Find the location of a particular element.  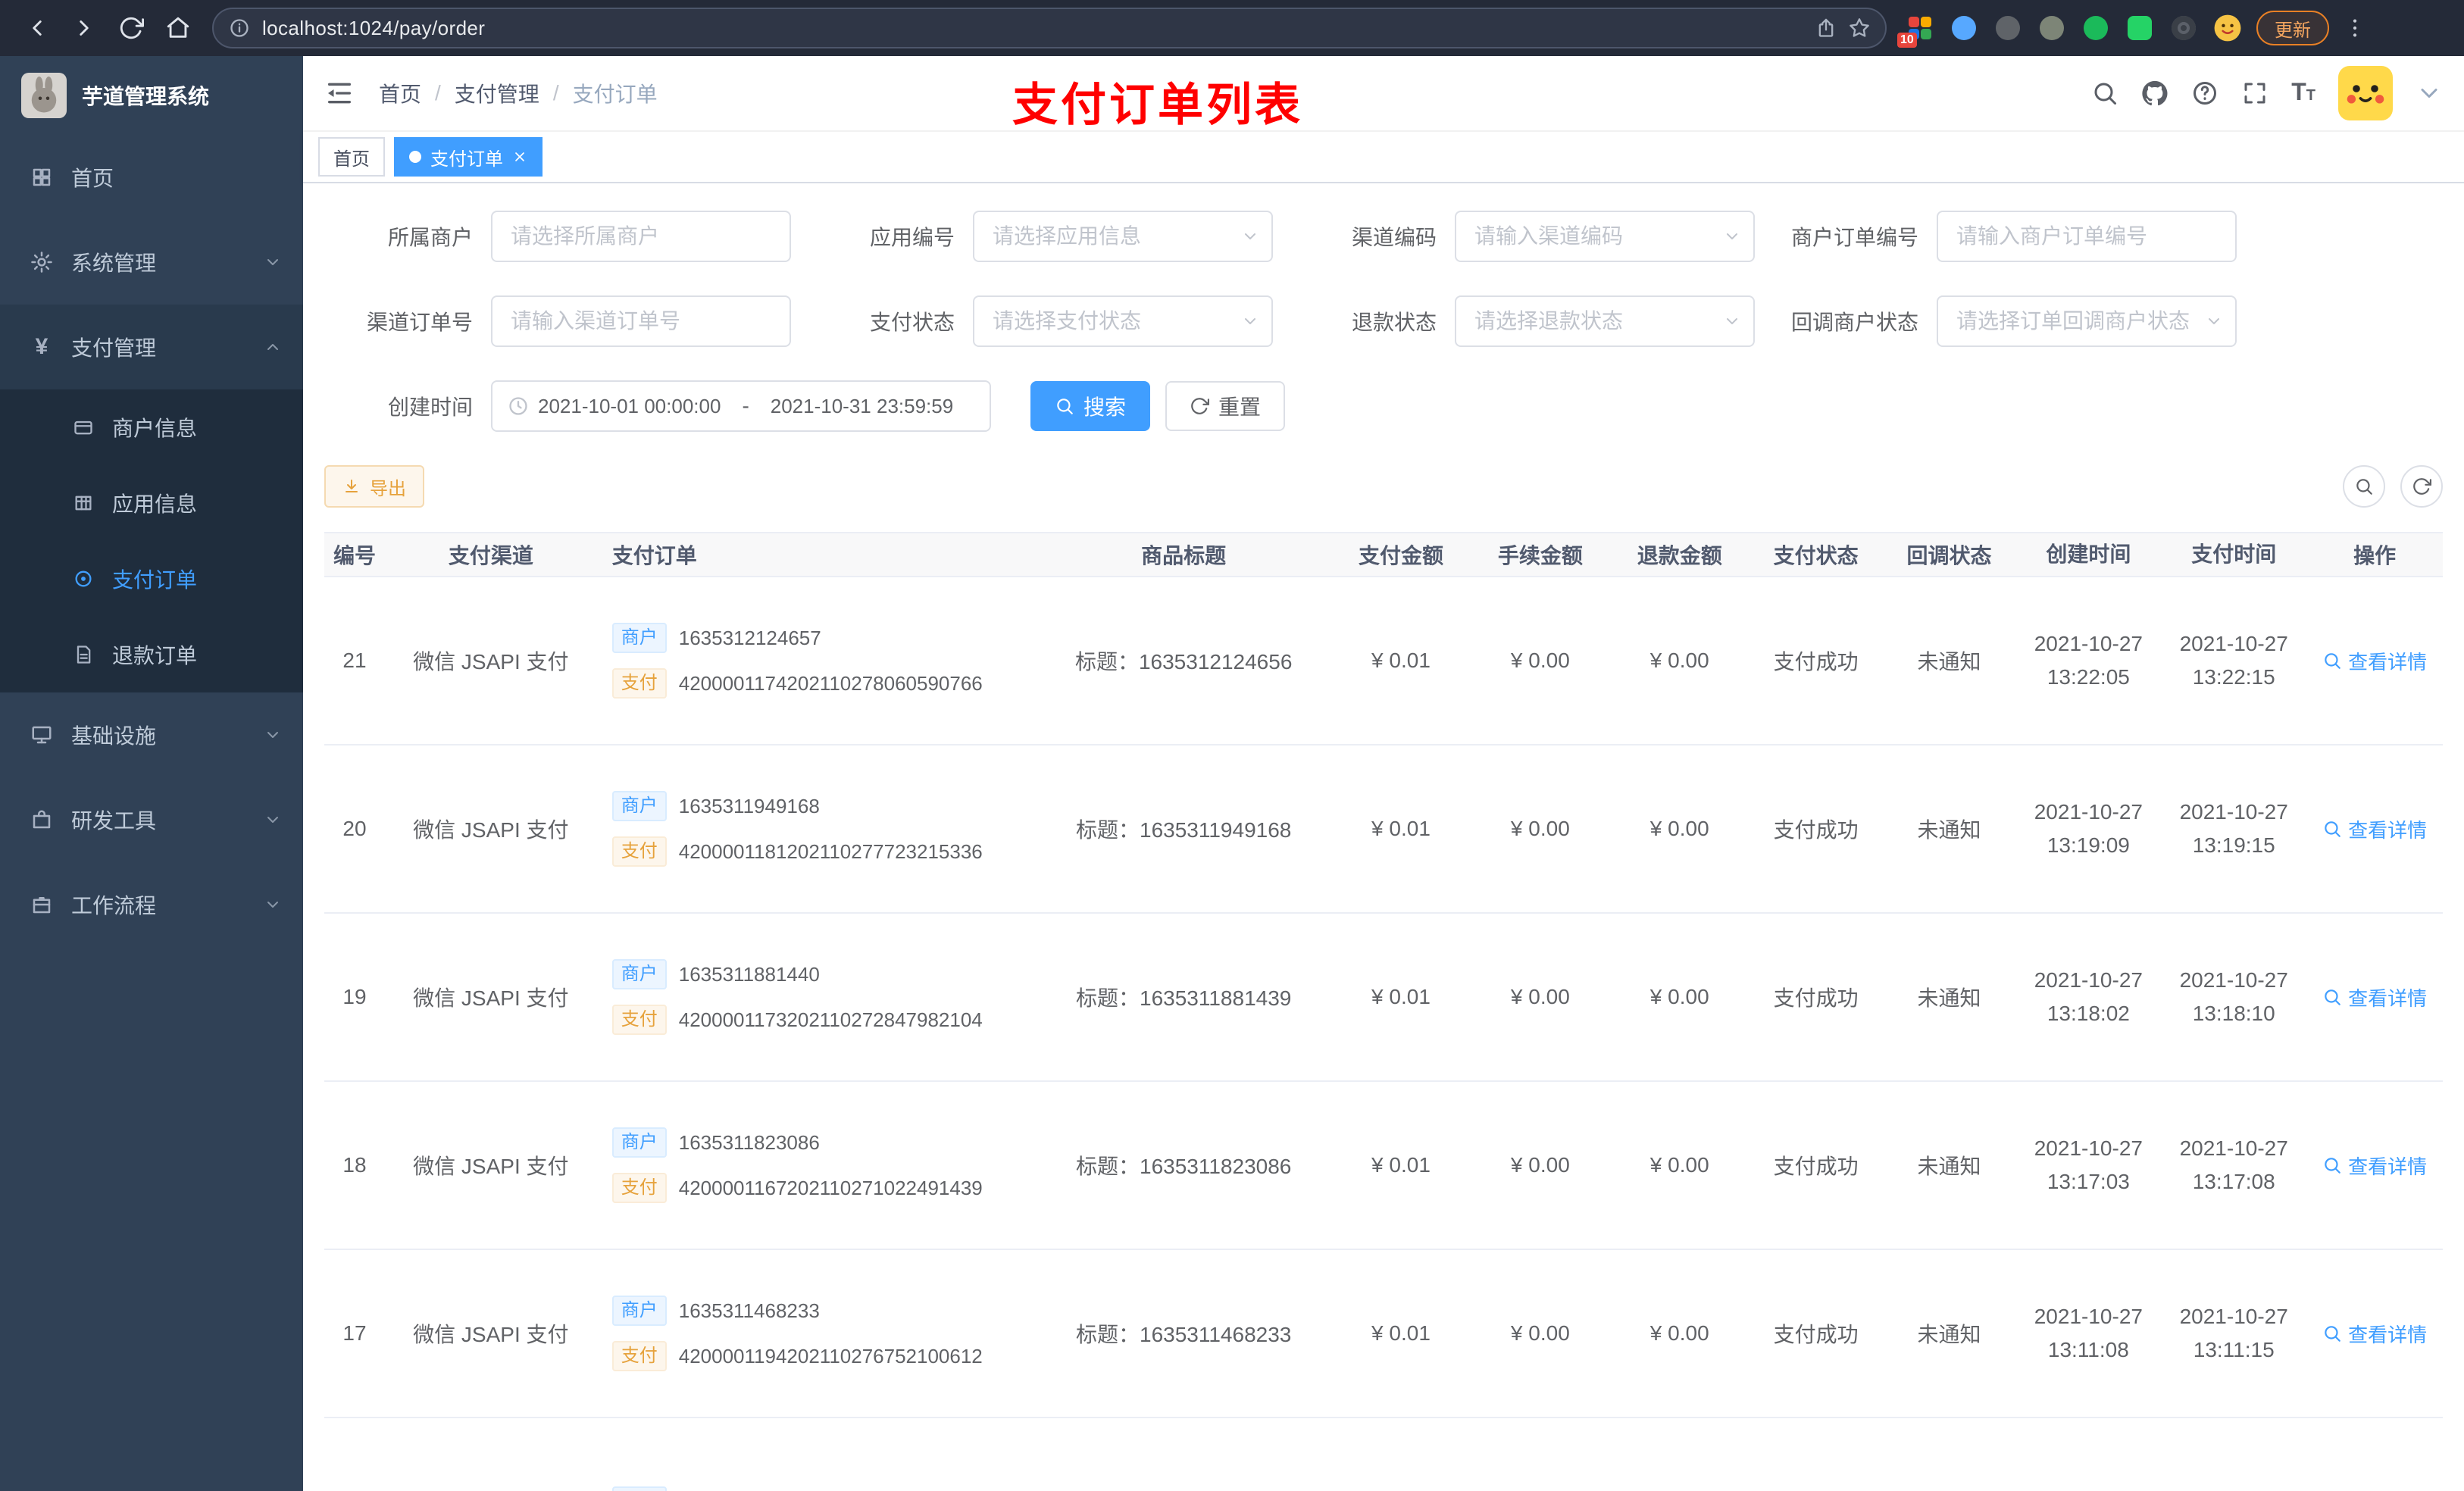

pay-status: 支付成功 is located at coordinates (1816, 998).